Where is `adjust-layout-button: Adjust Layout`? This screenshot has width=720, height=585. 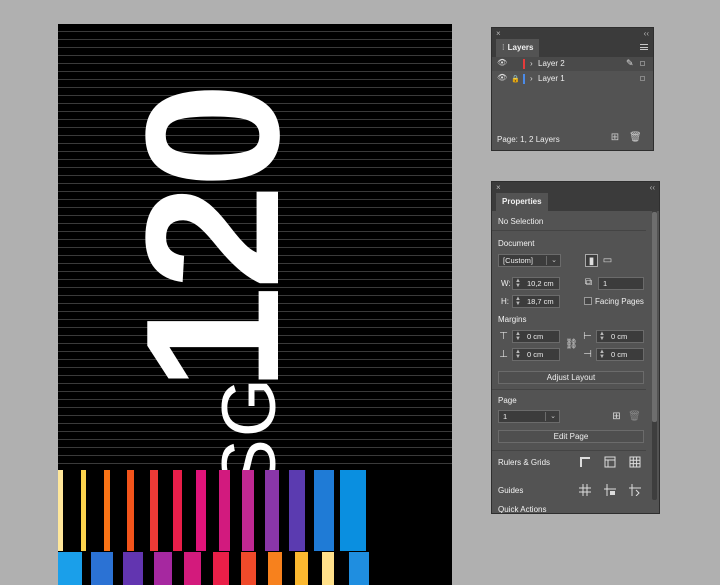
adjust-layout-button: Adjust Layout is located at coordinates (571, 377).